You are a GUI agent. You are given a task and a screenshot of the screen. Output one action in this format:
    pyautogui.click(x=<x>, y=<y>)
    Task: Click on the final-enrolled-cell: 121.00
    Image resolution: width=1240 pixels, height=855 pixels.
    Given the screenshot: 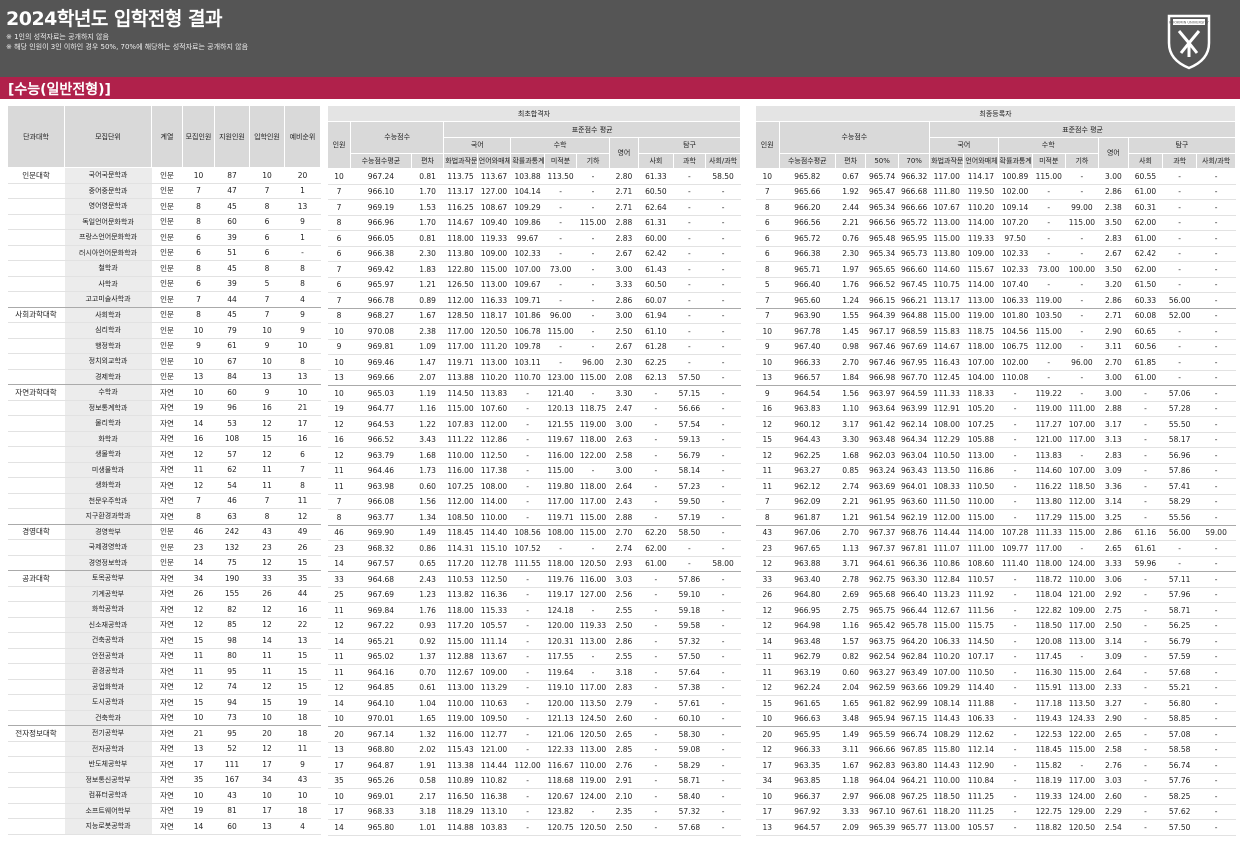 What is the action you would take?
    pyautogui.click(x=1049, y=440)
    